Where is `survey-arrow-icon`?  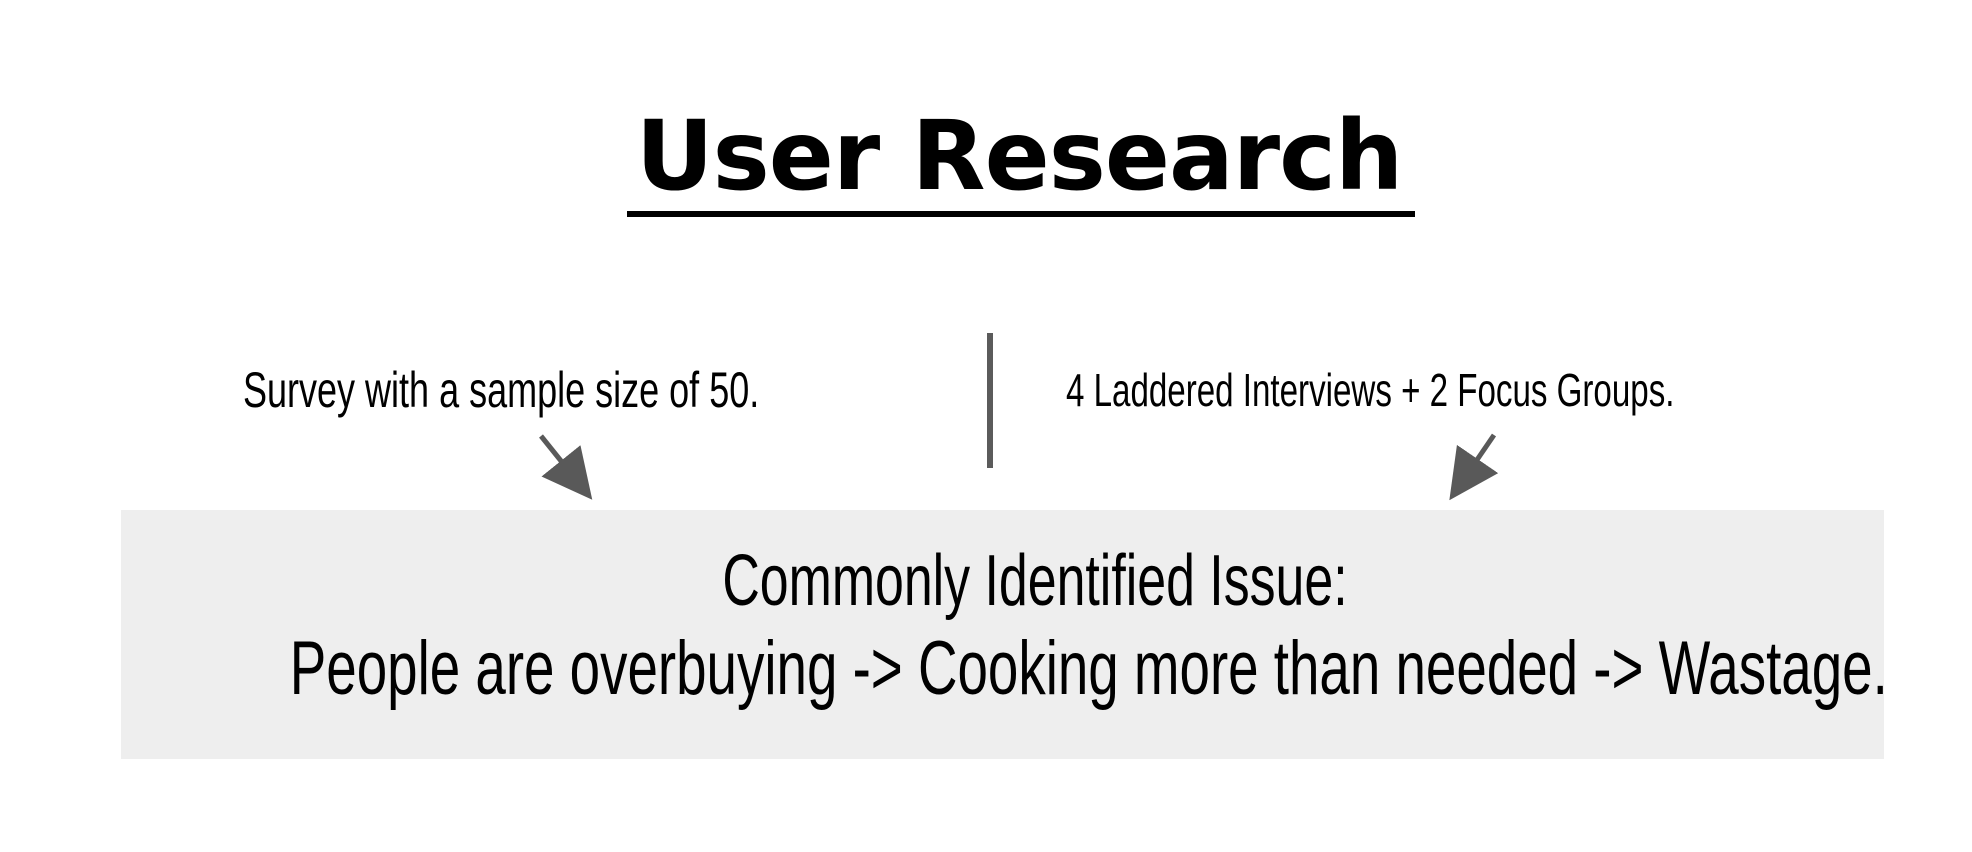
survey-arrow-icon is located at coordinates (566, 467).